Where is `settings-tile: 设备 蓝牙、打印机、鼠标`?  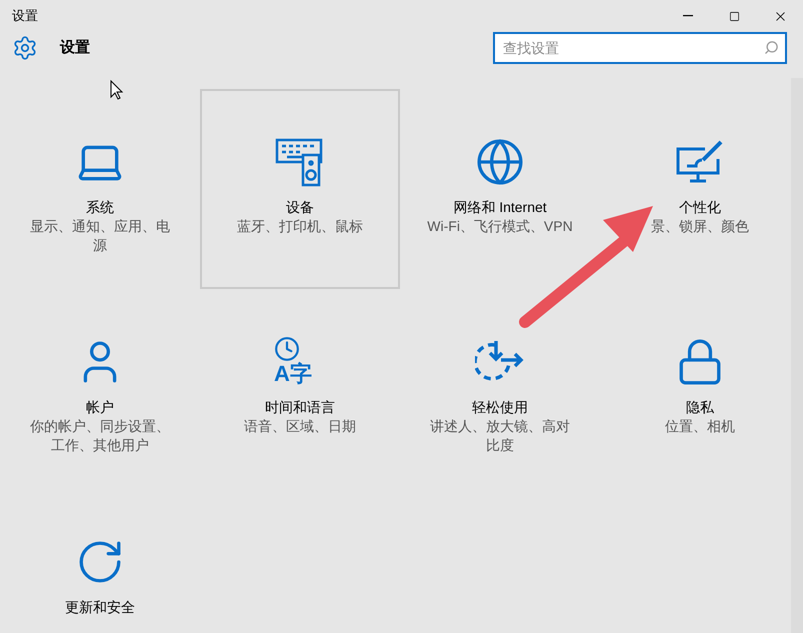
settings-tile: 设备 蓝牙、打印机、鼠标 is located at coordinates (300, 189).